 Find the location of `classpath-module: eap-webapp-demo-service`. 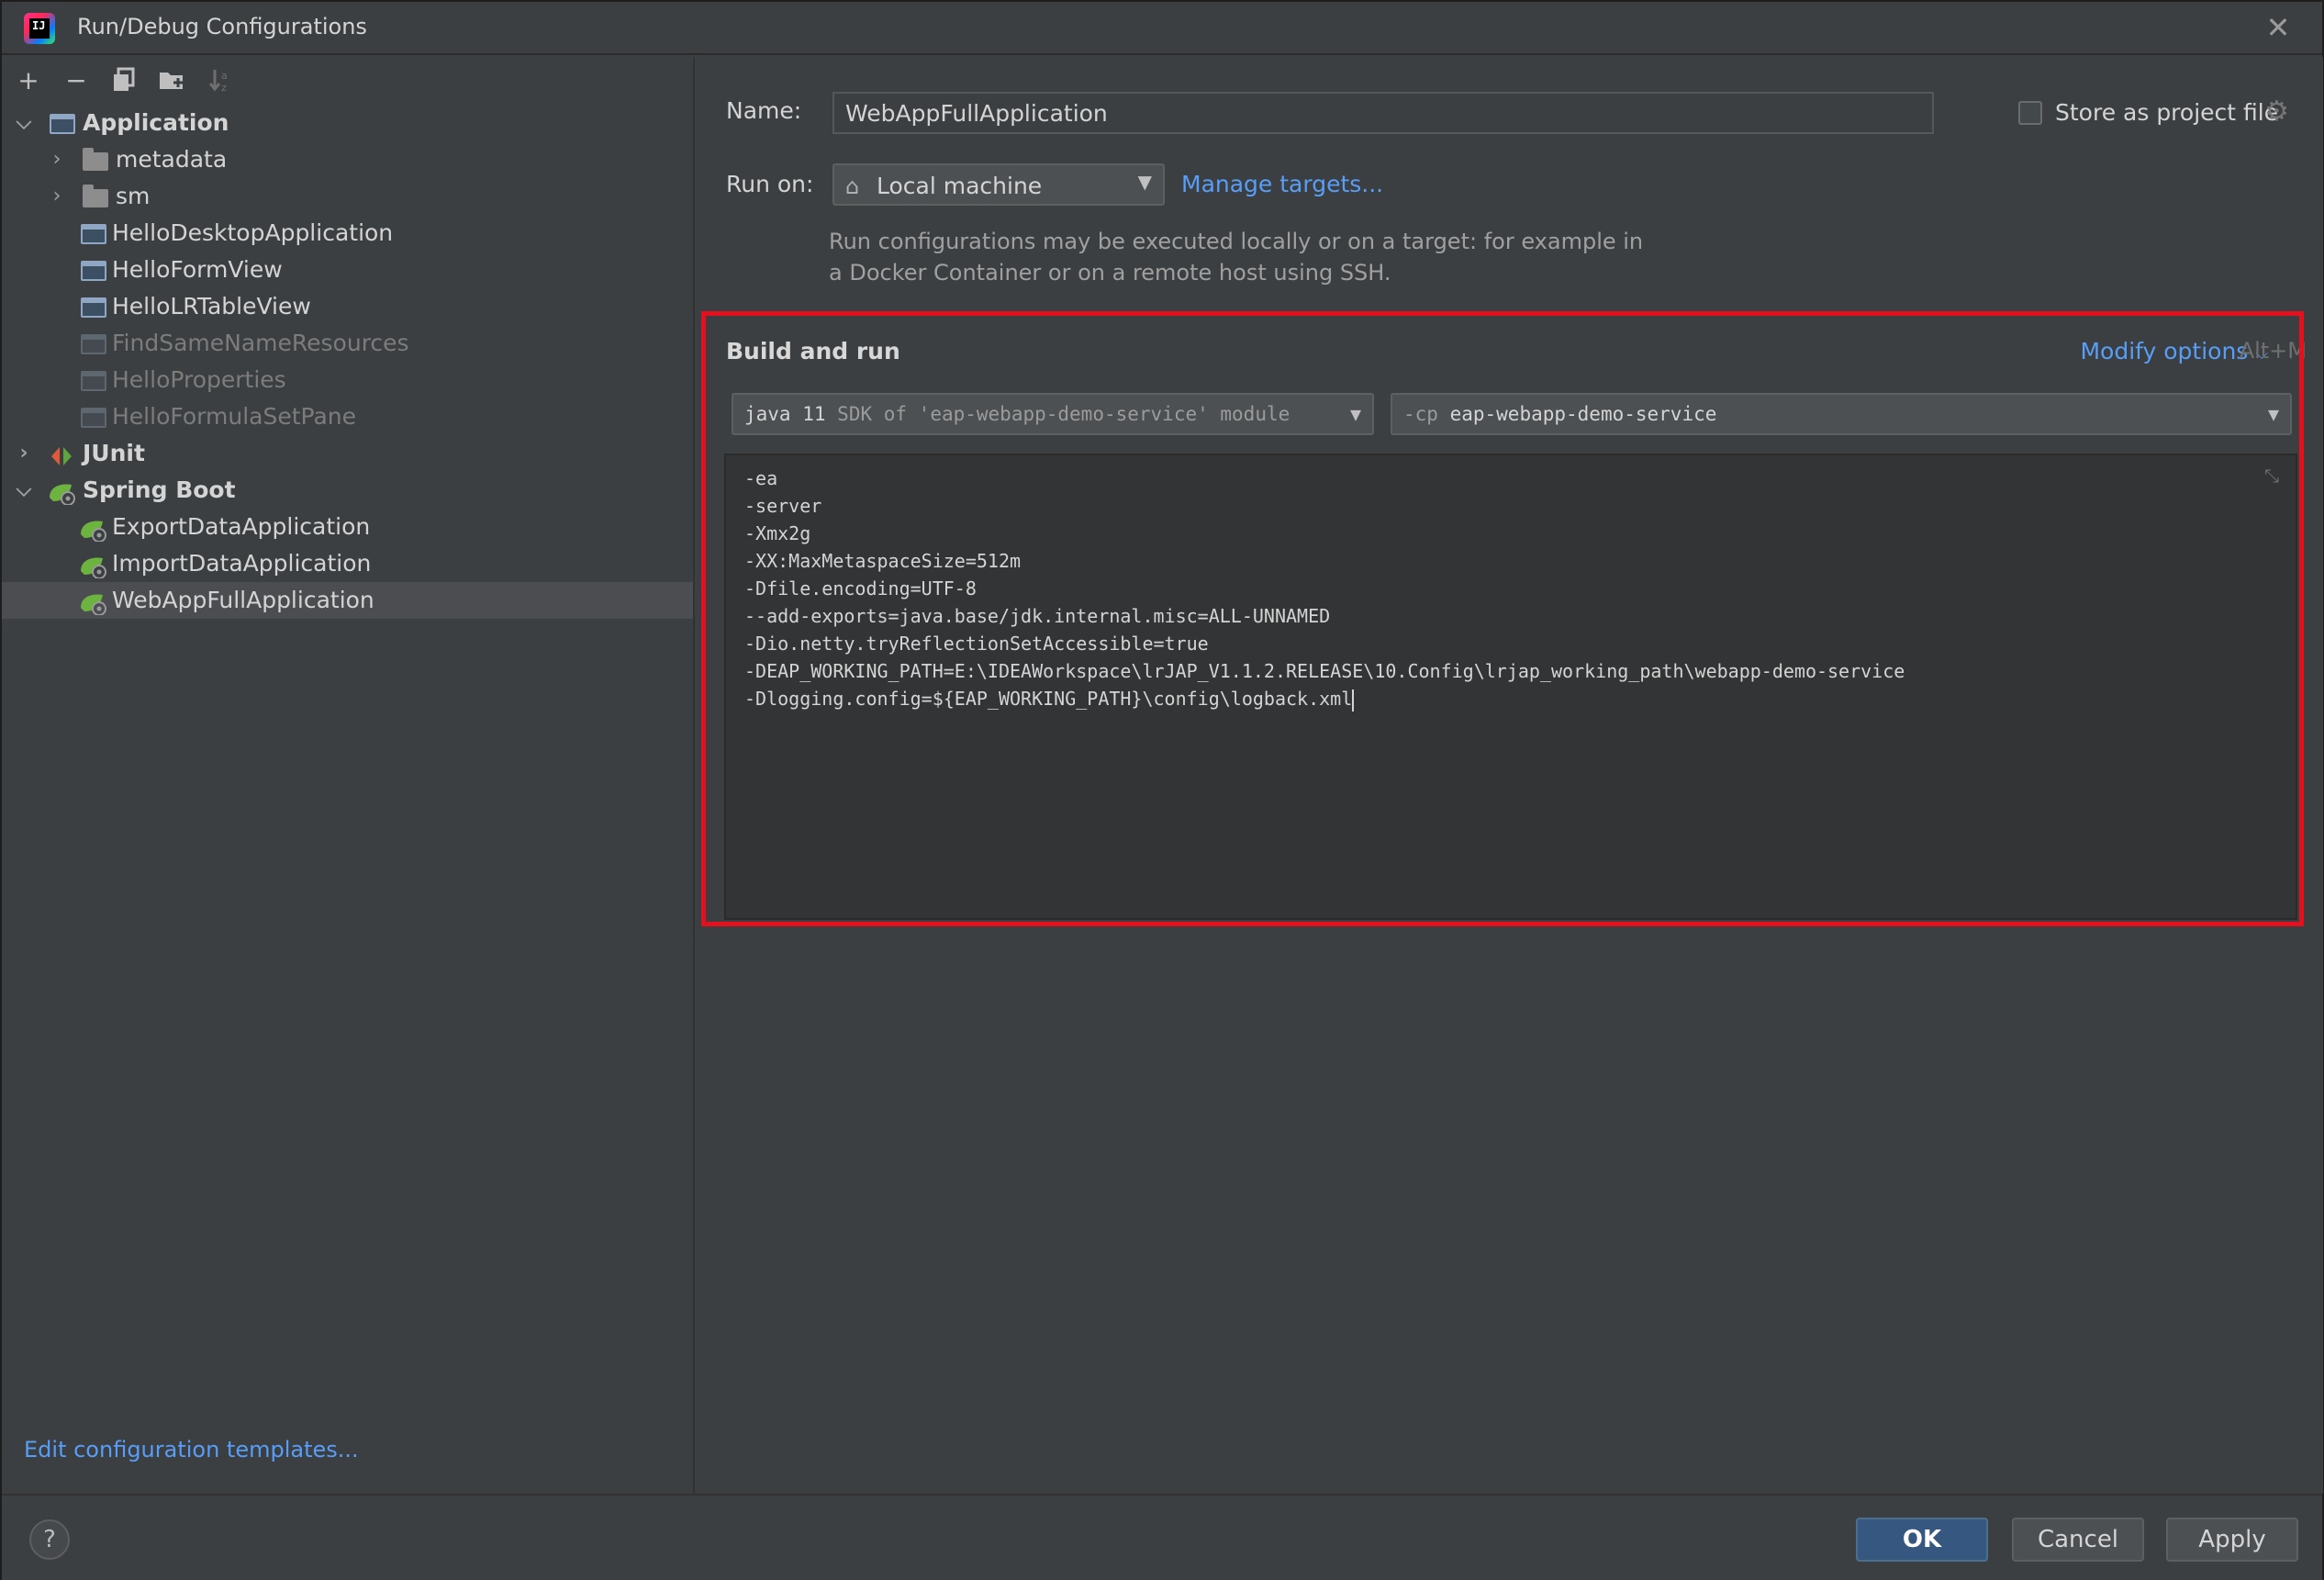

classpath-module: eap-webapp-demo-service is located at coordinates (1583, 414).